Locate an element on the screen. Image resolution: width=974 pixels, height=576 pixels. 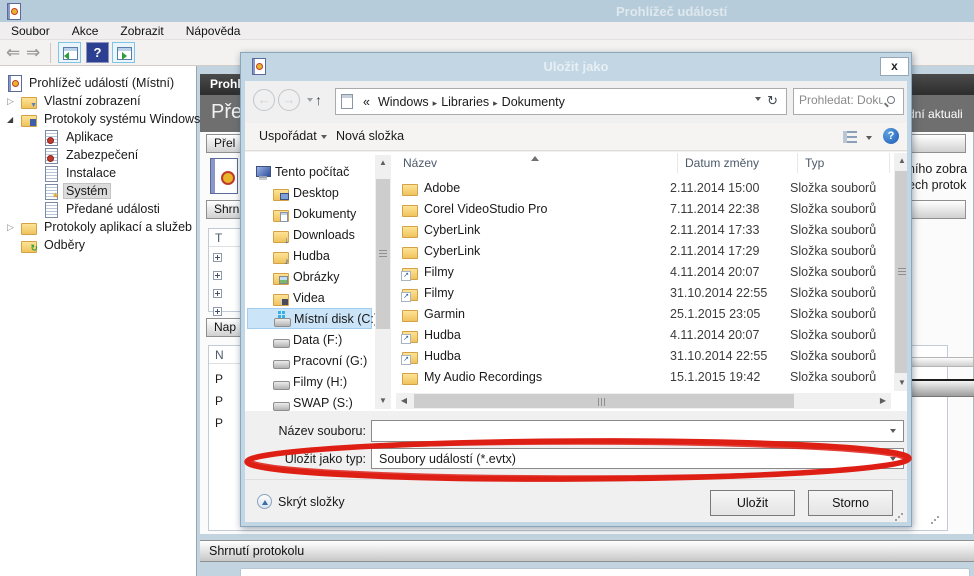
breadcrumb-overflow-chevron: « is located at coordinates (366, 102).